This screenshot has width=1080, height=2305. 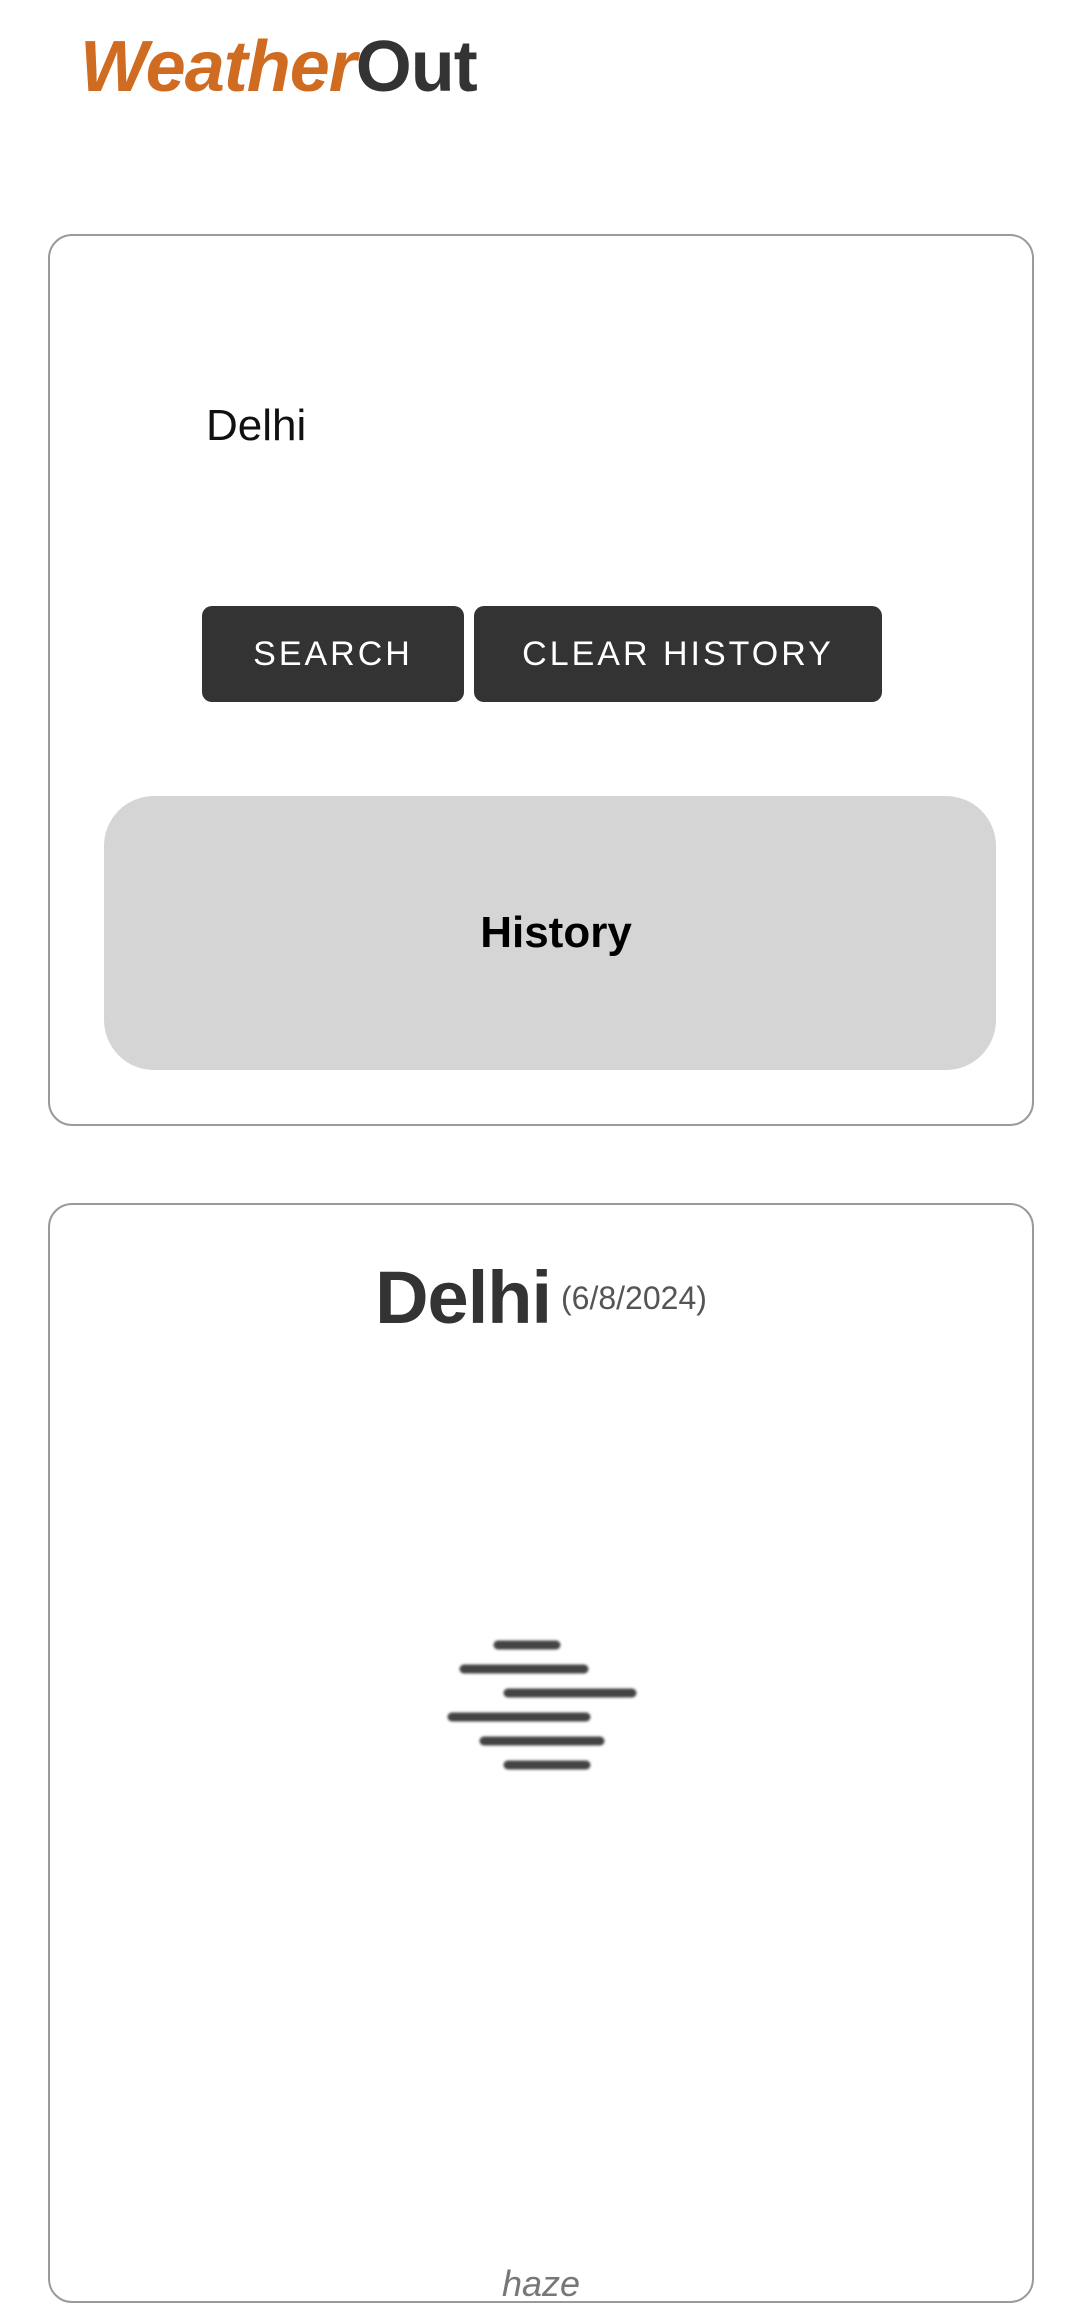 I want to click on haze-icon, so click(x=542, y=1705).